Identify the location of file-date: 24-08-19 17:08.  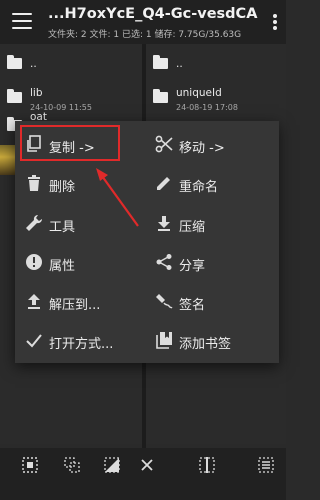
(207, 107).